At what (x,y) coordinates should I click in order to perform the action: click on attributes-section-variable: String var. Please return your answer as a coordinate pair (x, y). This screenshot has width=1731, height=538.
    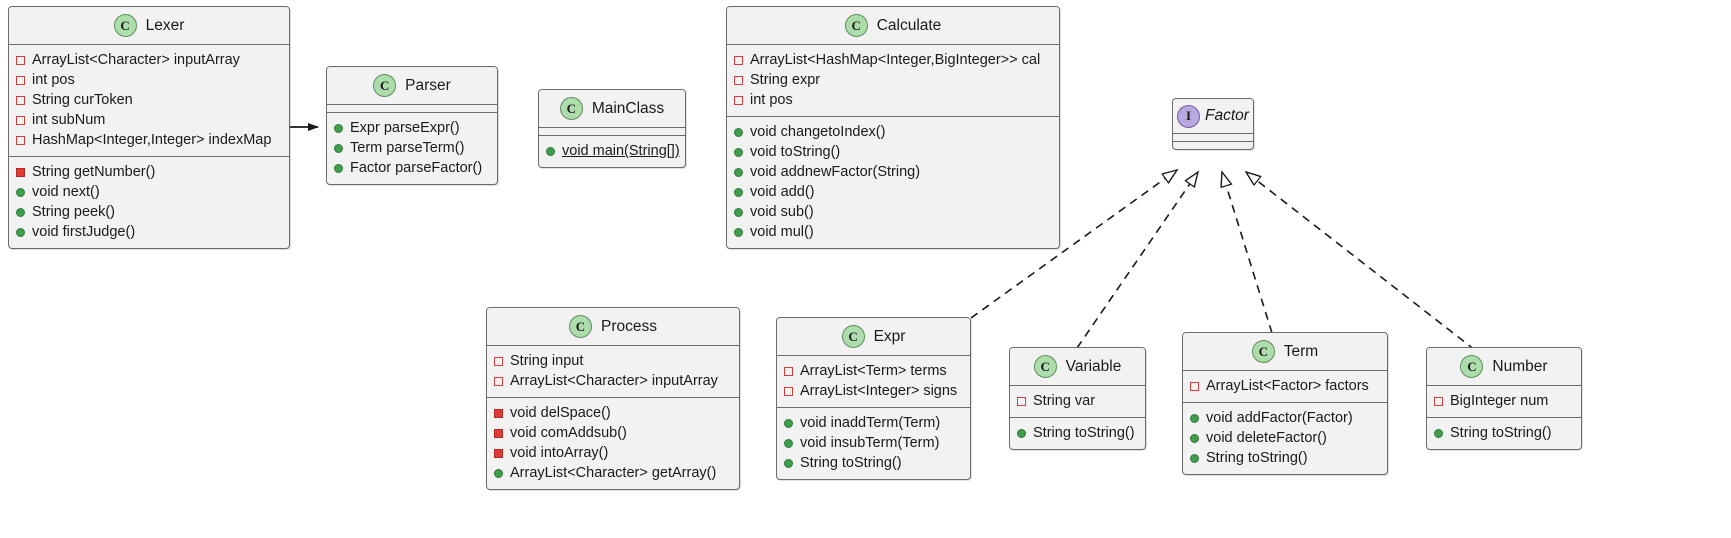
    Looking at the image, I should click on (1077, 402).